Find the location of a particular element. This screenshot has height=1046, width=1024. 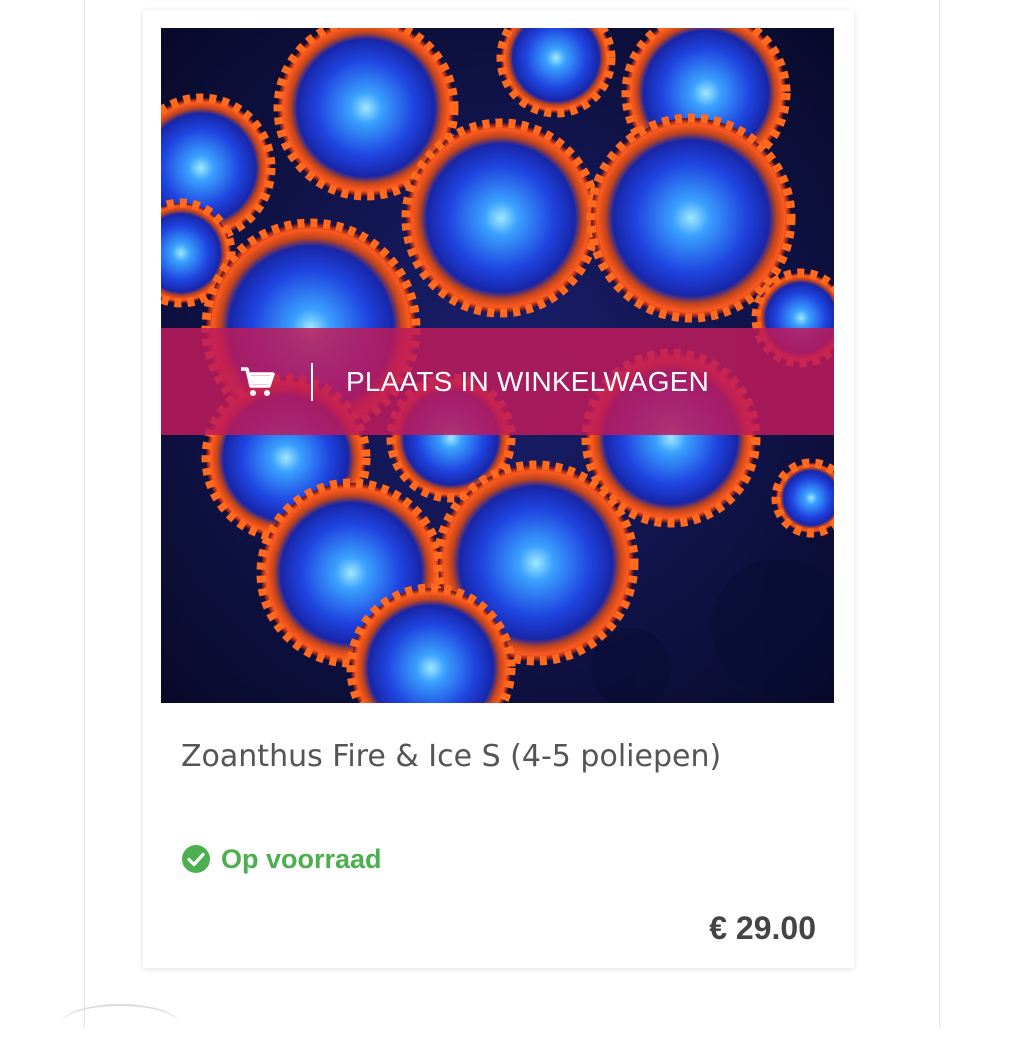

stock-label: Op voorraad is located at coordinates (301, 858).